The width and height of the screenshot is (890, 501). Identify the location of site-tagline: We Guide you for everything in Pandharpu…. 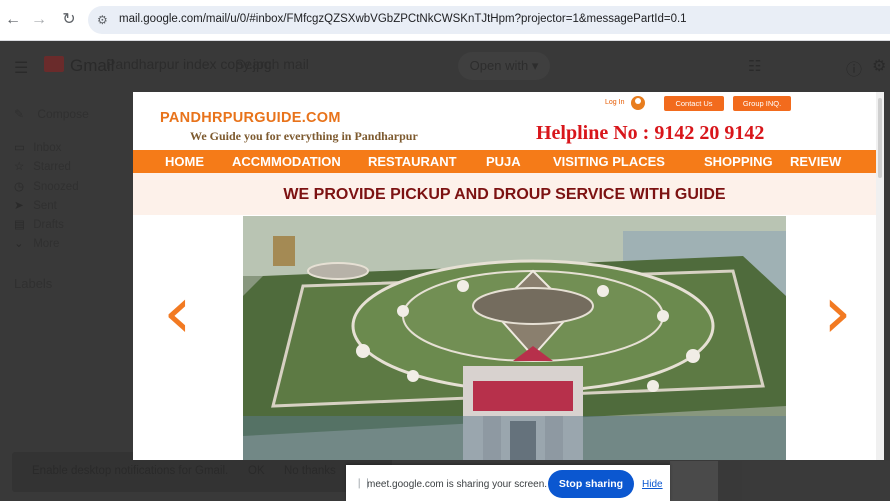
(304, 136).